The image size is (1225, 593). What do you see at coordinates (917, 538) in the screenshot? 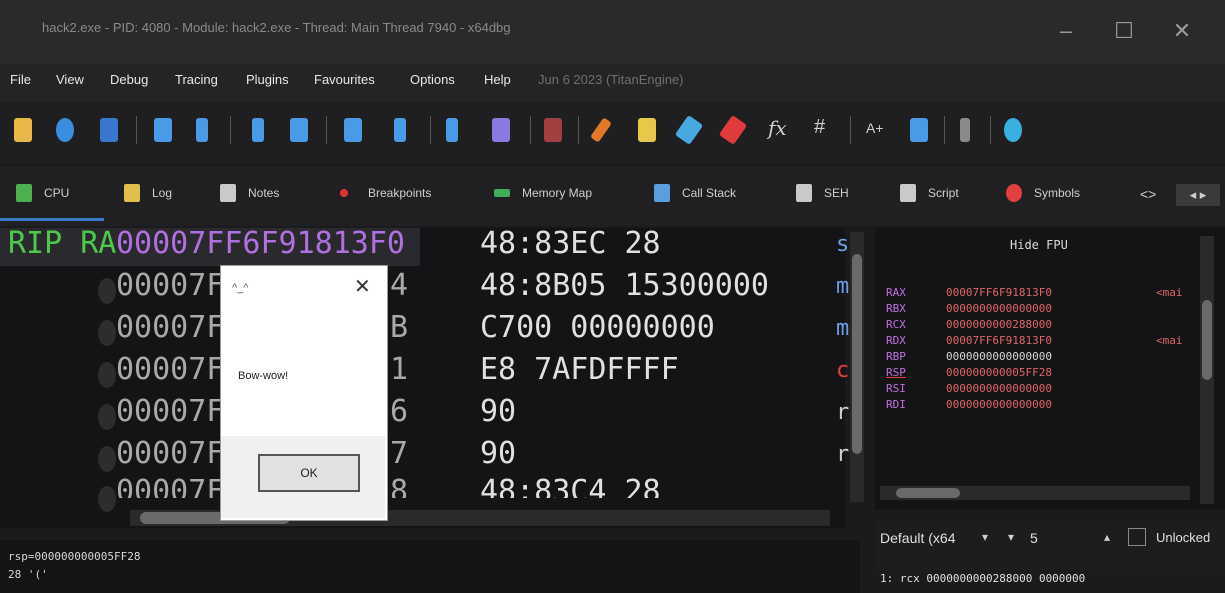
I see `call-convention-select: Default (x64` at bounding box center [917, 538].